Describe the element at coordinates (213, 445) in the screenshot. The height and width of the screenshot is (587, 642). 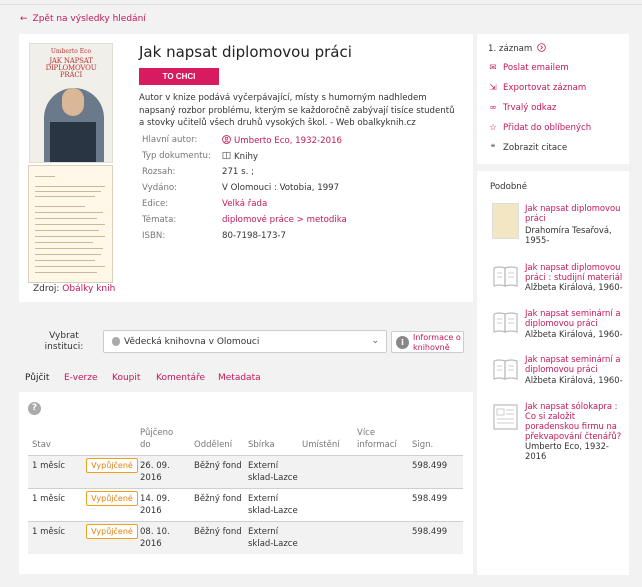
I see `col-header-dept: Oddělení` at that location.